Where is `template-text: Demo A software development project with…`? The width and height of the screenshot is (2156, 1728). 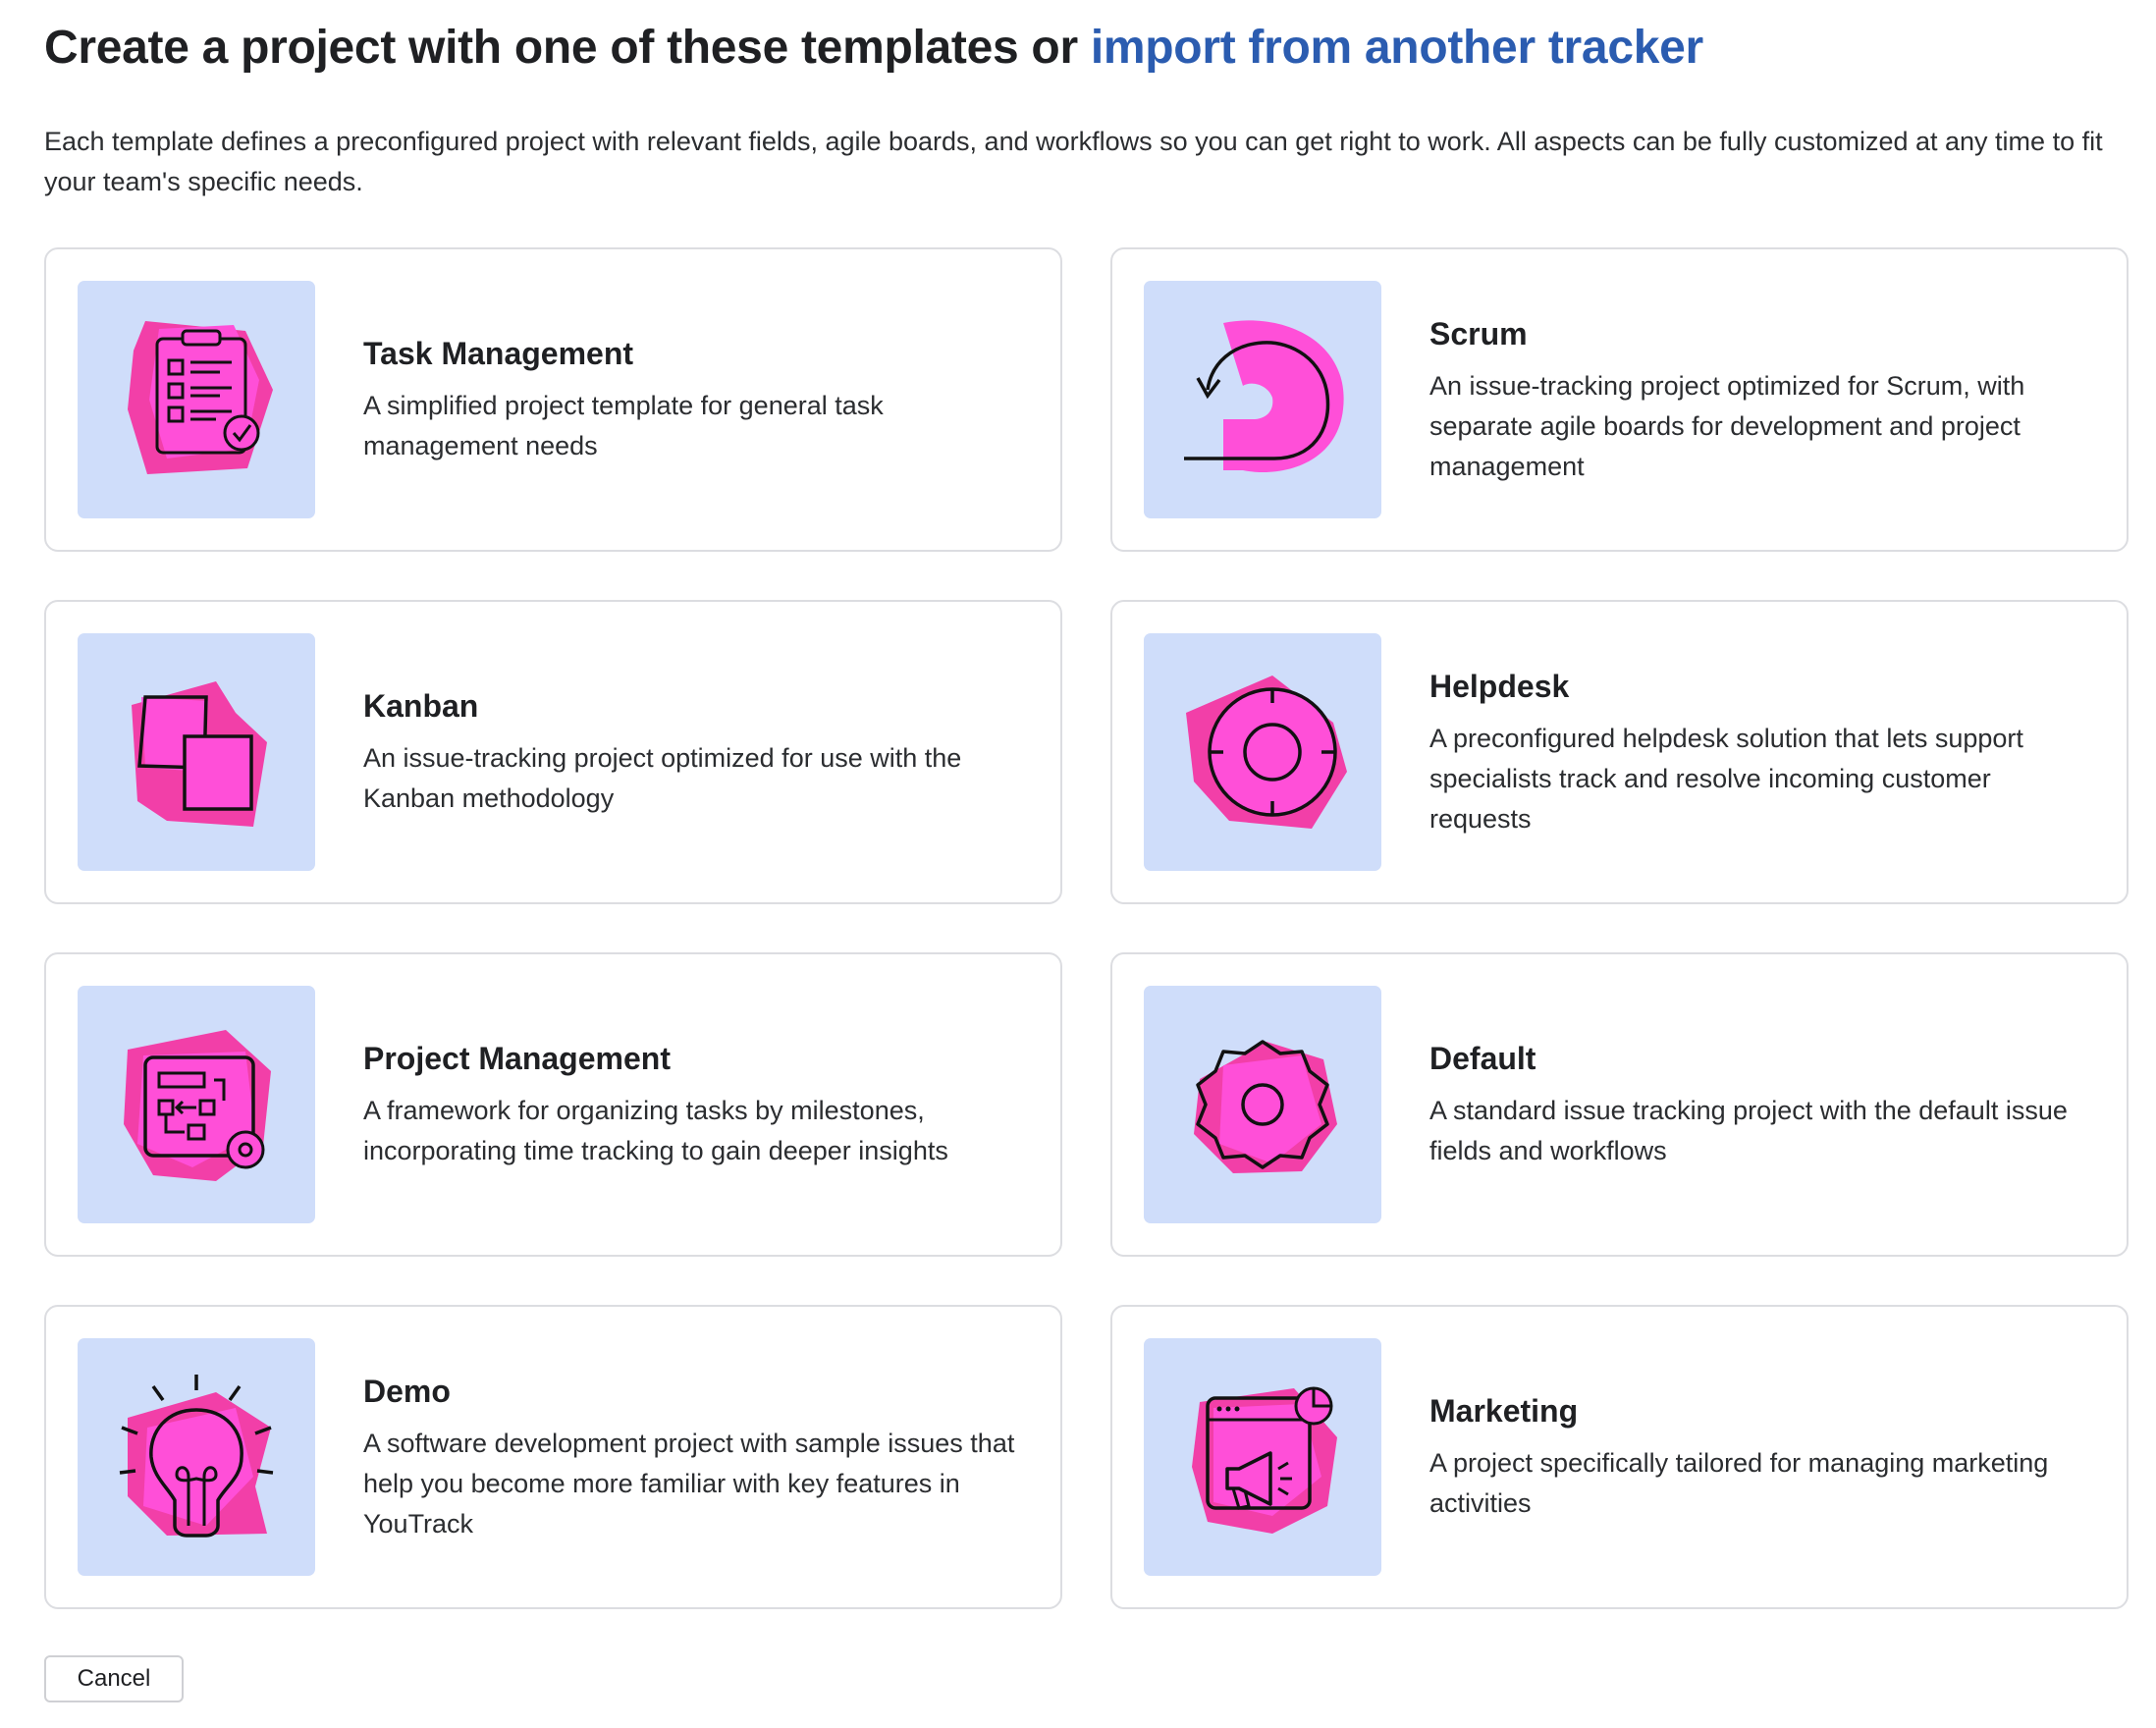
template-text: Demo A software development project with… is located at coordinates (697, 1458).